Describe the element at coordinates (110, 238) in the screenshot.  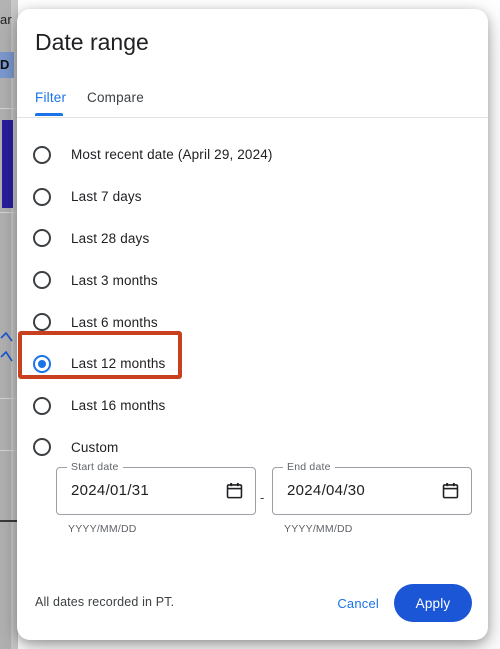
I see `option-label: Last 28 days` at that location.